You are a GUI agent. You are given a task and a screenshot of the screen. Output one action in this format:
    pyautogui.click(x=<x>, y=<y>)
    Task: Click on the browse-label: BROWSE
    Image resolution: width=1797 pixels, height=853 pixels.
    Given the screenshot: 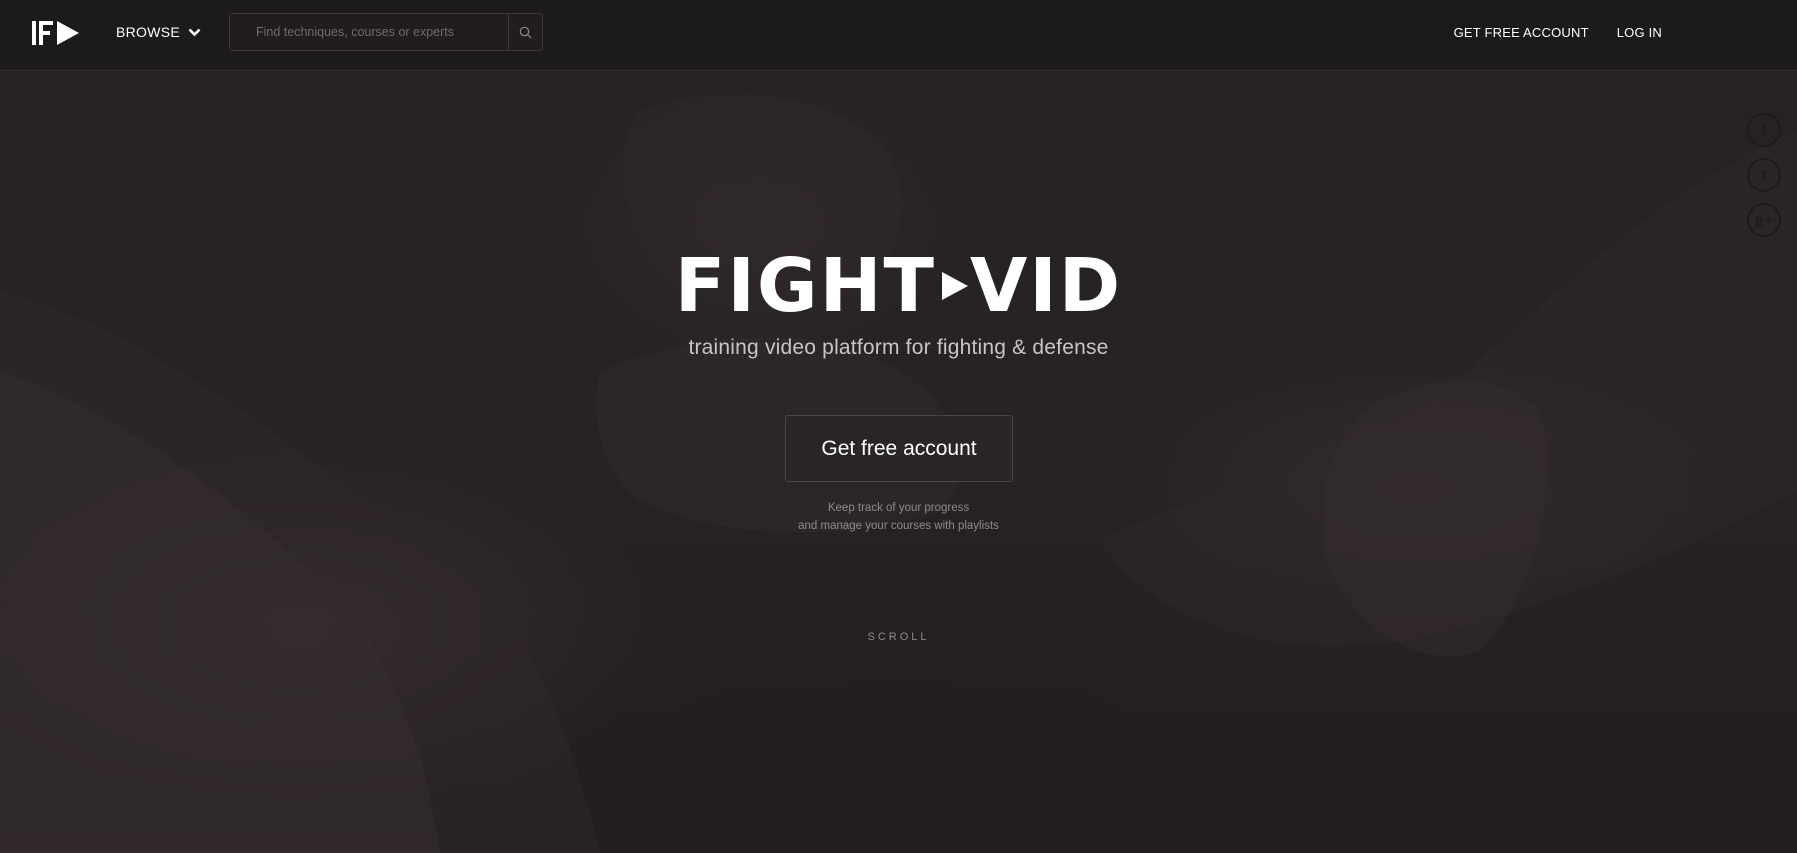 What is the action you would take?
    pyautogui.click(x=148, y=32)
    